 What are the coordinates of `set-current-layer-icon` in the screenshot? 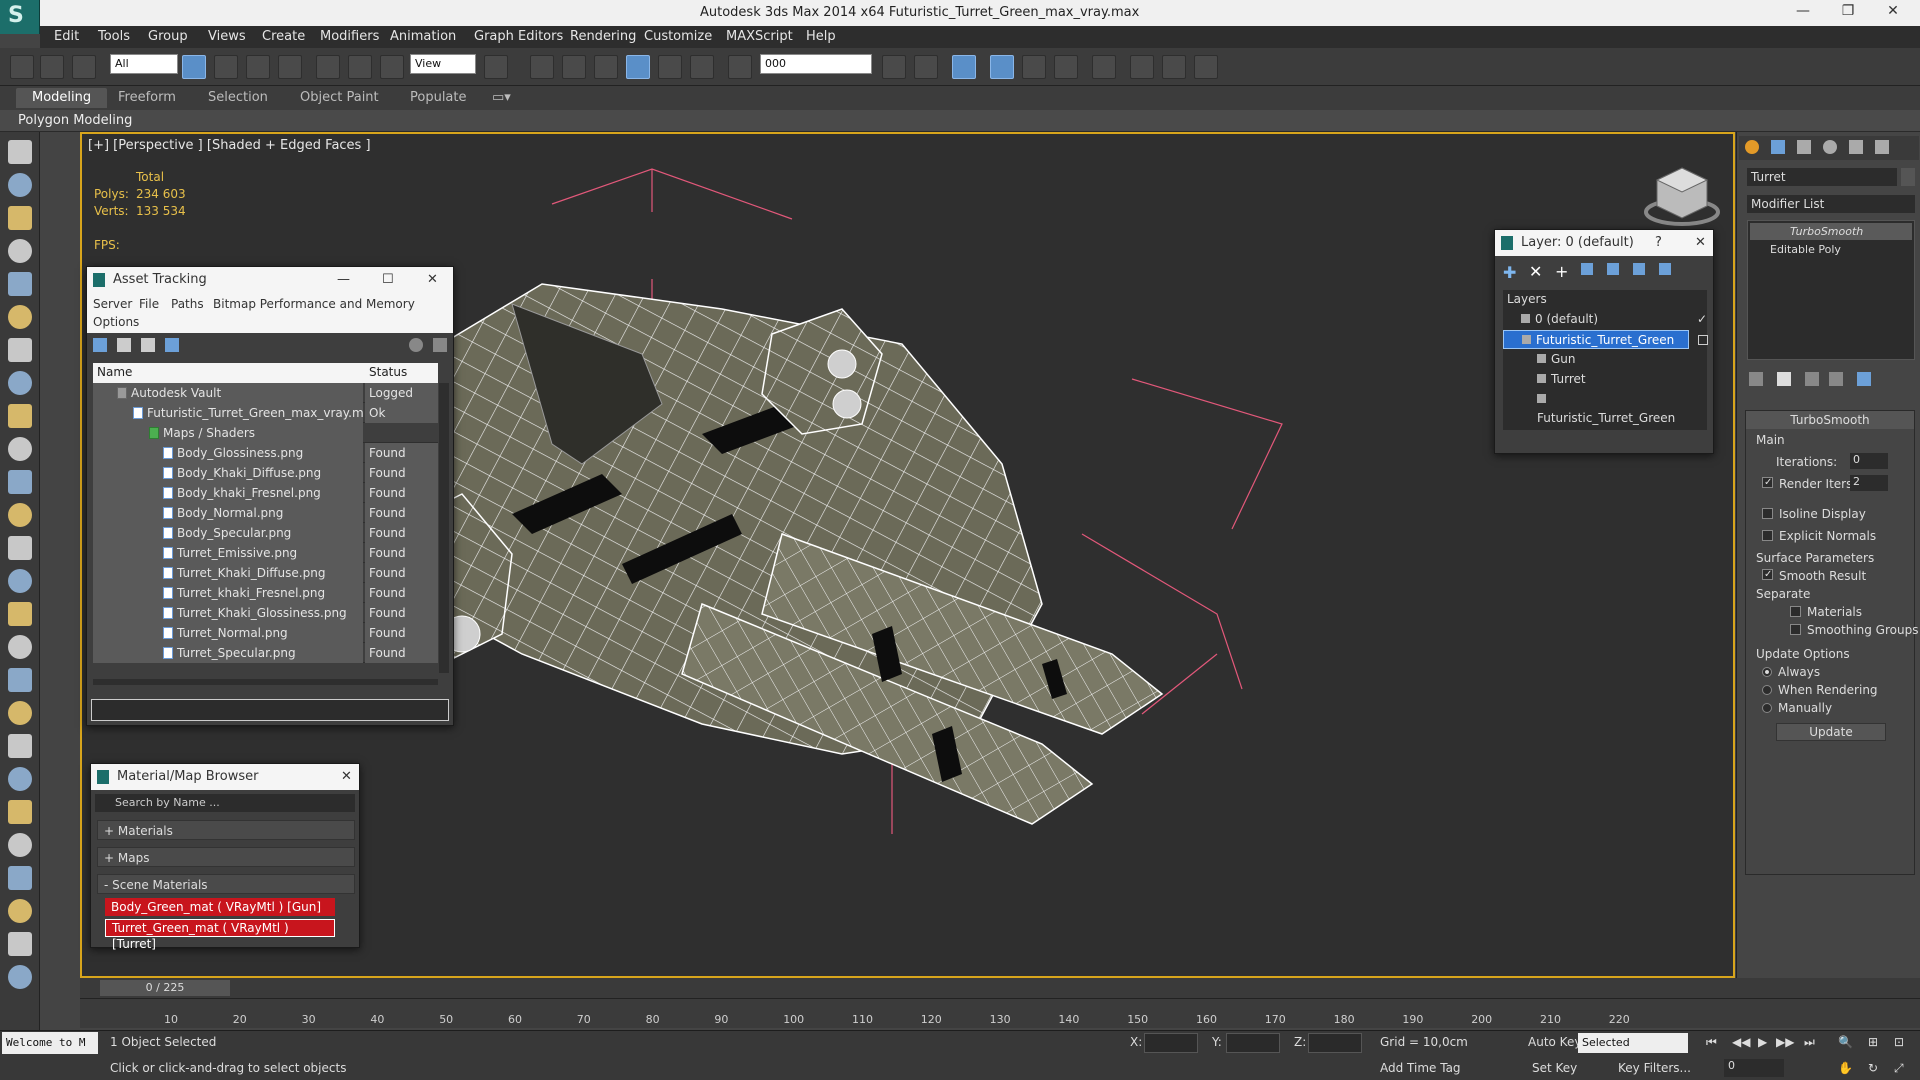 It's located at (1703, 340).